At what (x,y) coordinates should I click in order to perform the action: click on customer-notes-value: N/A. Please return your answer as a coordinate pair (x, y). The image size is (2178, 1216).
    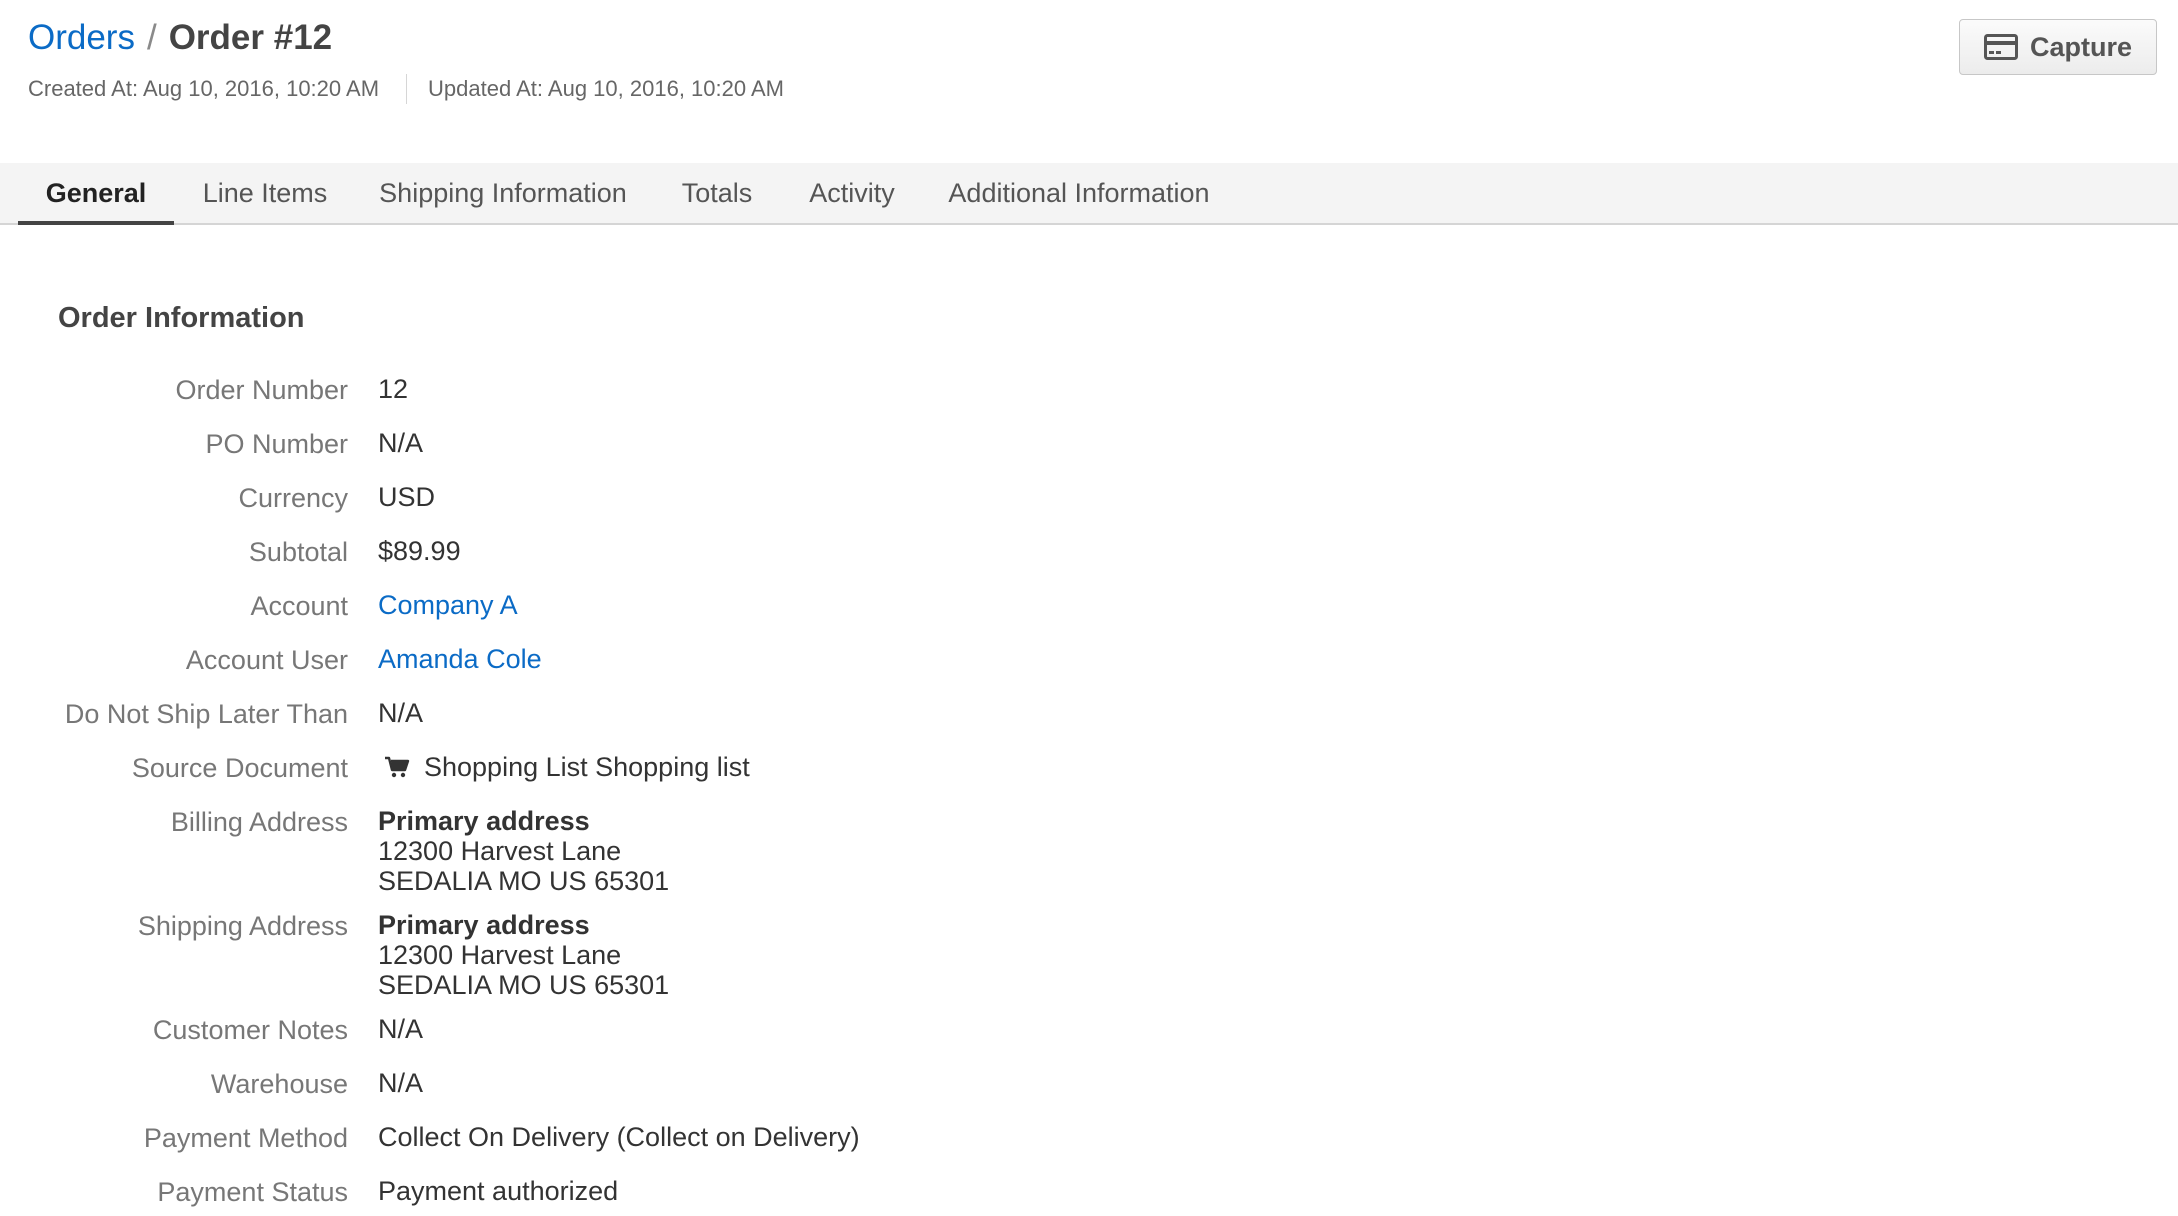
    Looking at the image, I should click on (401, 1029).